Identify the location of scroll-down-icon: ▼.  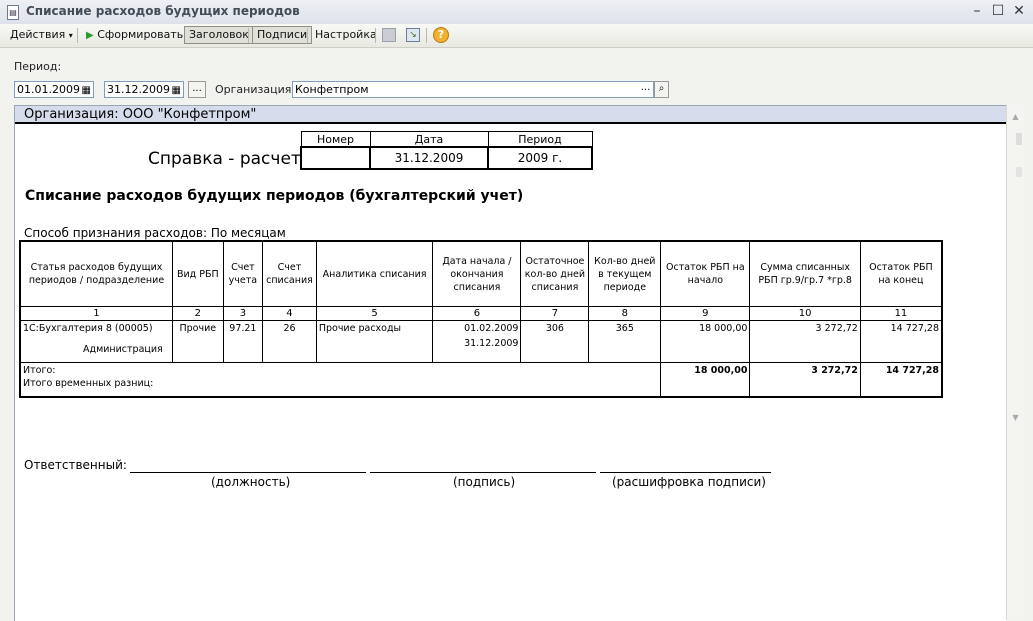
(1015, 417).